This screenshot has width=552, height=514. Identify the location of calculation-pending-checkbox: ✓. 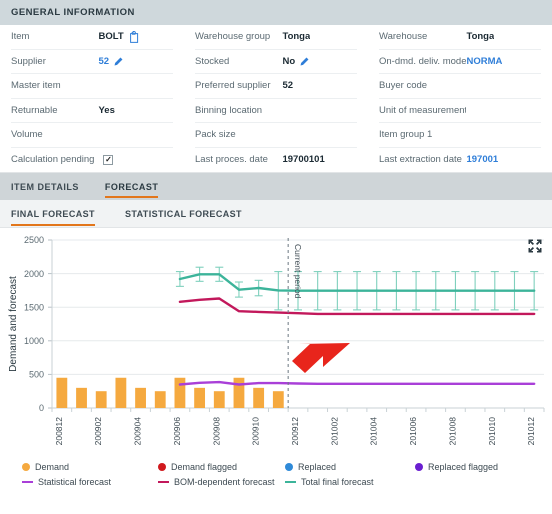
(108, 159).